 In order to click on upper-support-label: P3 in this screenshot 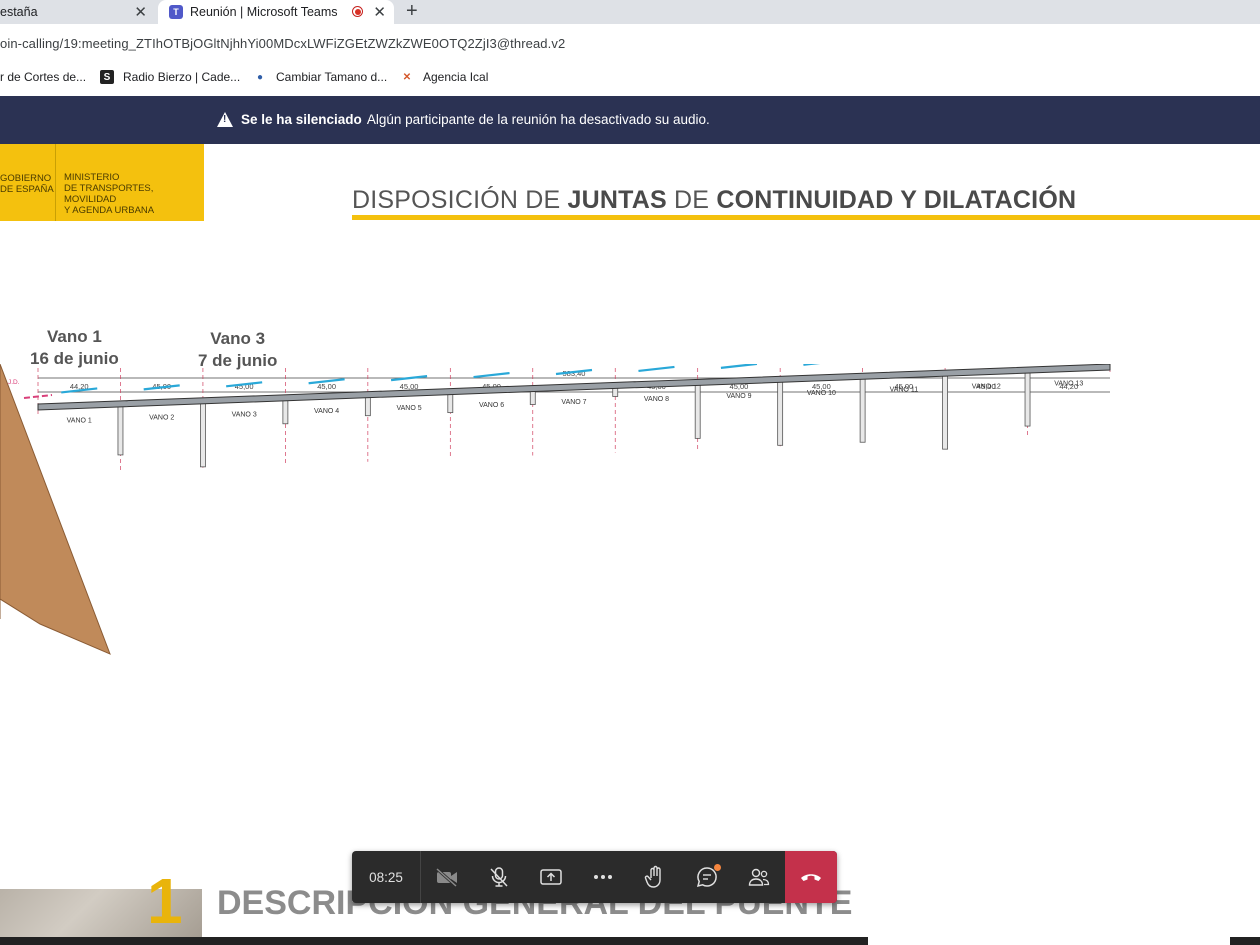, I will do `click(285, 365)`.